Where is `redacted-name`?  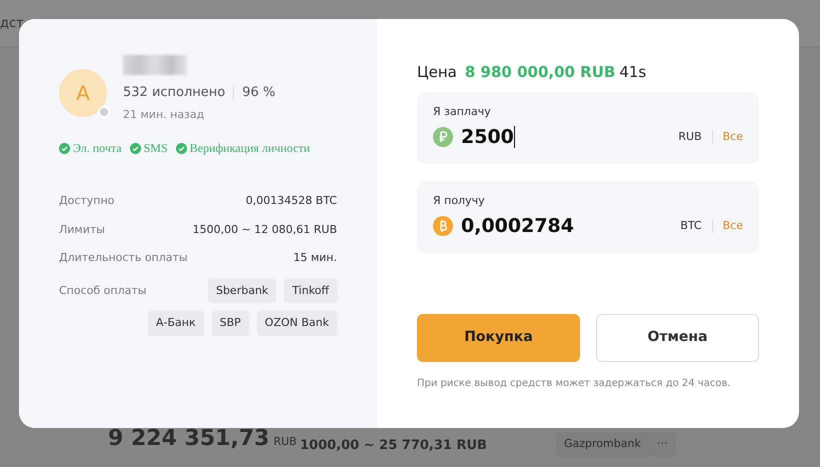 redacted-name is located at coordinates (155, 65).